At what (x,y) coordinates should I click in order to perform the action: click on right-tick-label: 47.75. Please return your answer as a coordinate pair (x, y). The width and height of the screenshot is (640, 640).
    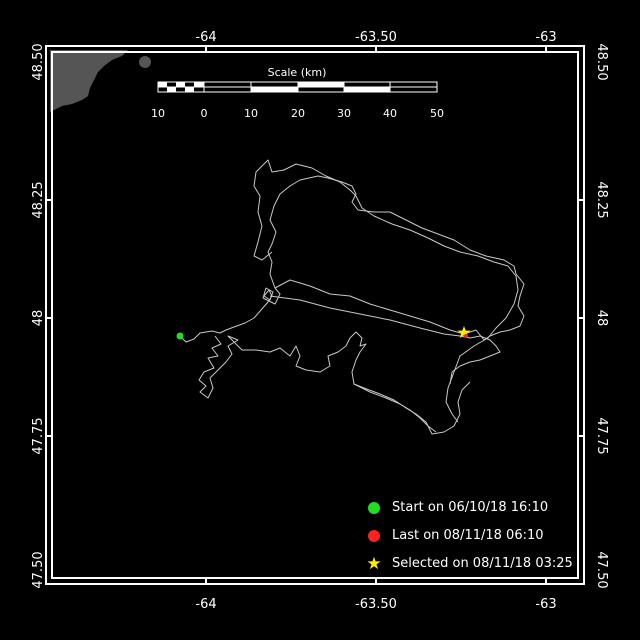
    Looking at the image, I should click on (601, 435).